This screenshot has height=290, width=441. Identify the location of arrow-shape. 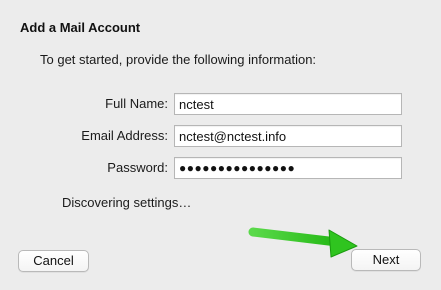
(303, 242).